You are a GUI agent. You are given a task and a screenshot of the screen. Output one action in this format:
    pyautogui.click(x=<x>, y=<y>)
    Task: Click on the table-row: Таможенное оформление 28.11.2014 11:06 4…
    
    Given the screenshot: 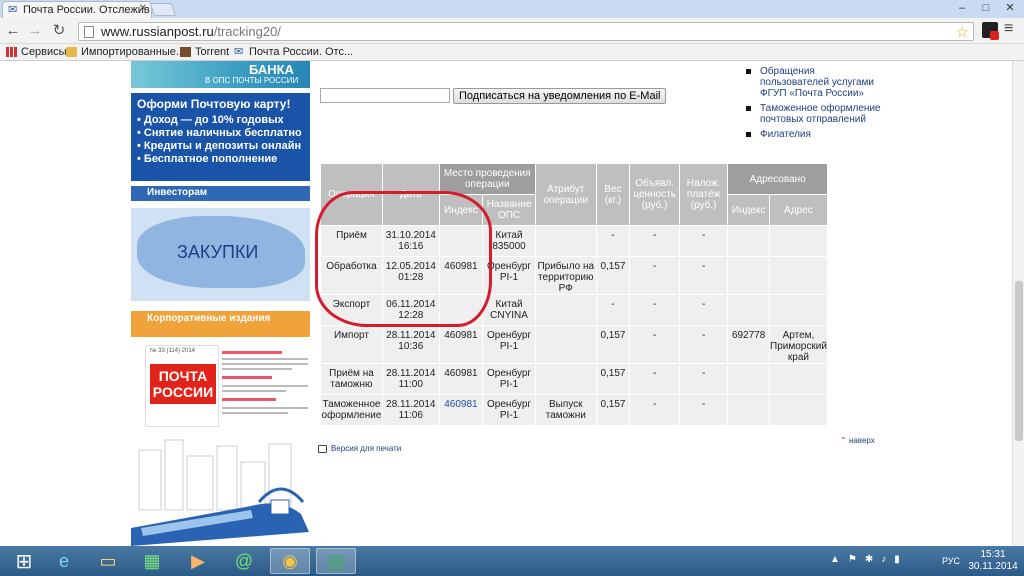 What is the action you would take?
    pyautogui.click(x=574, y=410)
    